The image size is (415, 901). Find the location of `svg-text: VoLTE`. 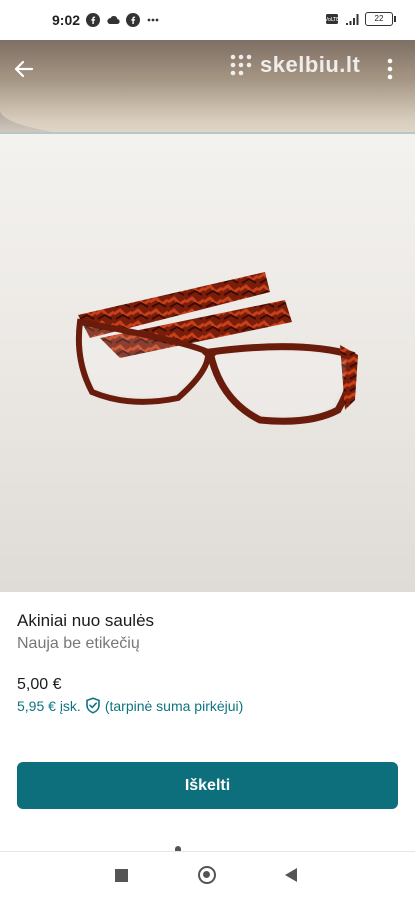

svg-text: VoLTE is located at coordinates (332, 20).